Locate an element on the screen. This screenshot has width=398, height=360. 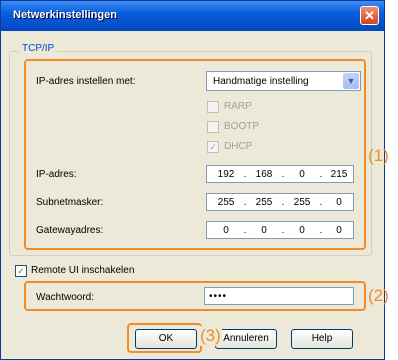
remote-ui-label: Remote UI inschakelen is located at coordinates (83, 270).